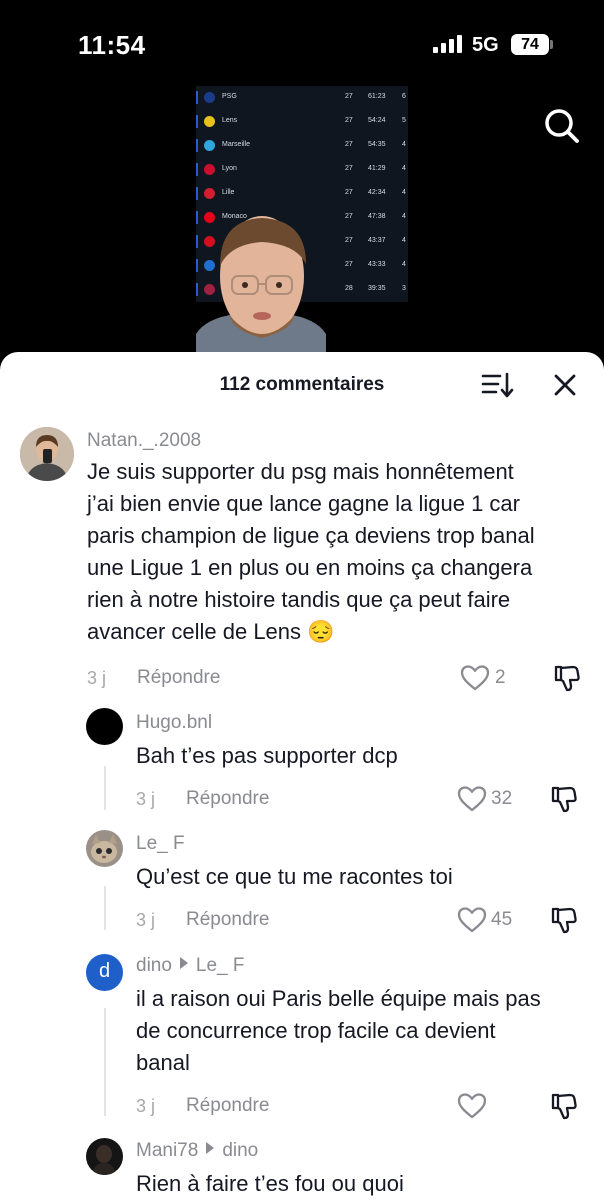 The height and width of the screenshot is (1200, 604). Describe the element at coordinates (240, 1150) in the screenshot. I see `reply-to-username: dino` at that location.